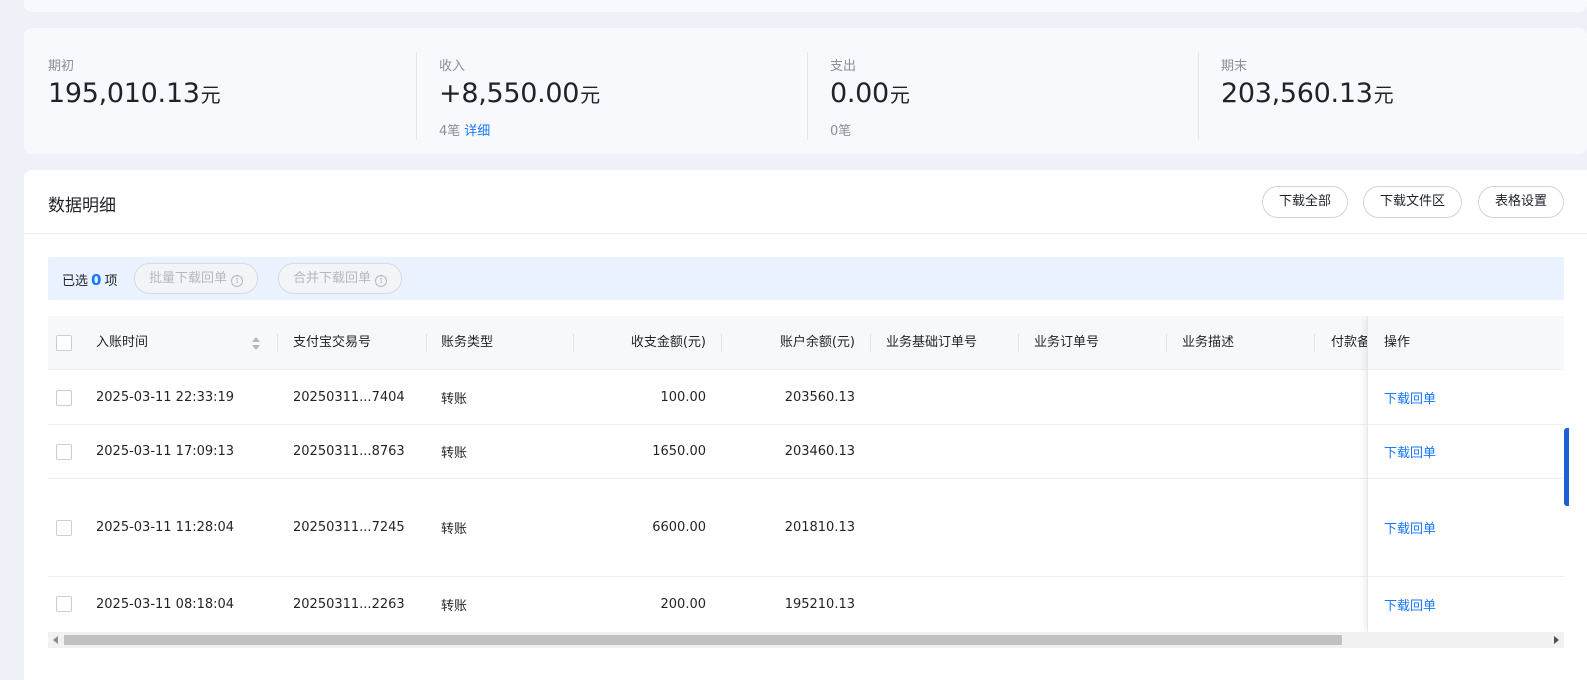 Image resolution: width=1587 pixels, height=680 pixels. I want to click on operation-column: 操作 下载回单 下载回单 下载回单 下载回单, so click(1465, 474).